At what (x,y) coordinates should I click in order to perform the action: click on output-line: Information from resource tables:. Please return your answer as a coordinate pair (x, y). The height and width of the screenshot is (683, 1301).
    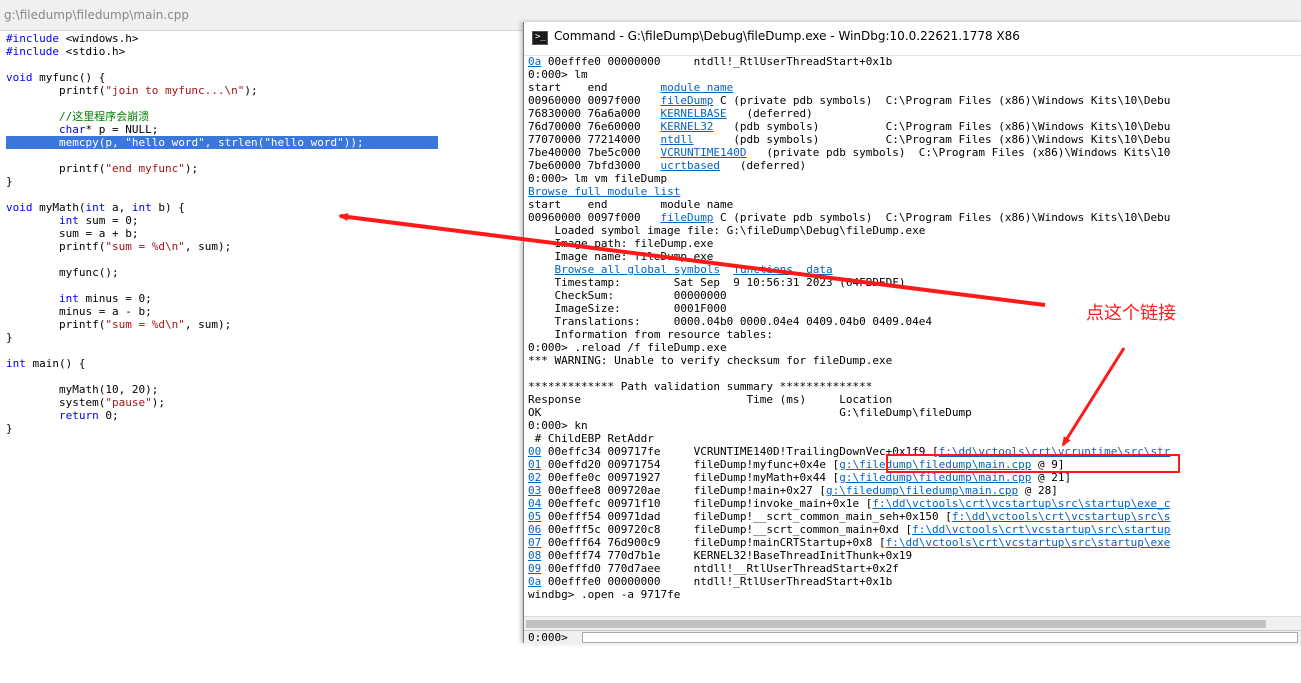
    Looking at the image, I should click on (914, 334).